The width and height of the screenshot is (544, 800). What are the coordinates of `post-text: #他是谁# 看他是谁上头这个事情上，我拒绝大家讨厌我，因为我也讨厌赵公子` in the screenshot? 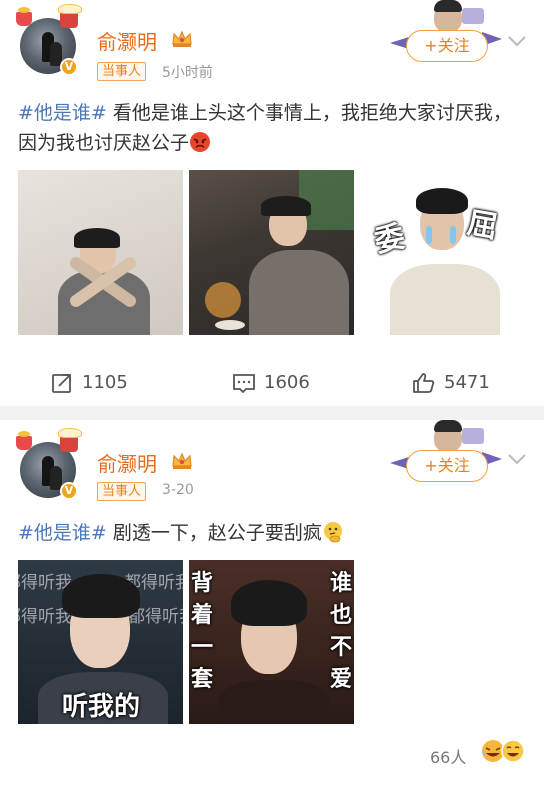 It's located at (274, 128).